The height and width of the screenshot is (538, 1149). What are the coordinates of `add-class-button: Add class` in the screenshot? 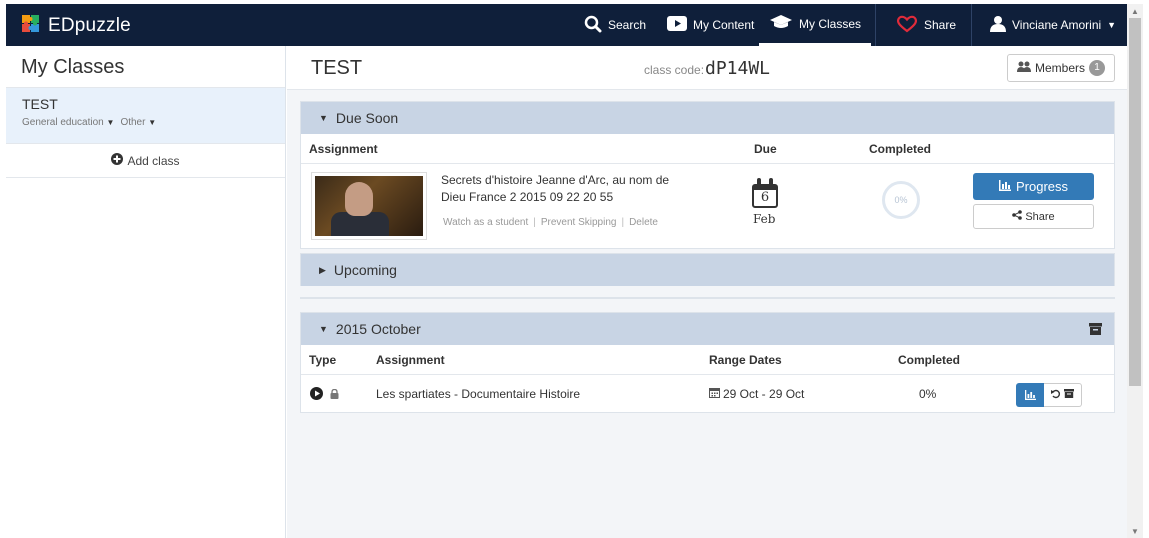 It's located at (145, 161).